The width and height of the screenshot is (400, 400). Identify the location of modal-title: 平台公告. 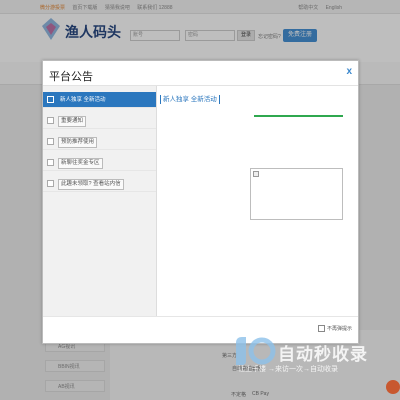
(71, 77).